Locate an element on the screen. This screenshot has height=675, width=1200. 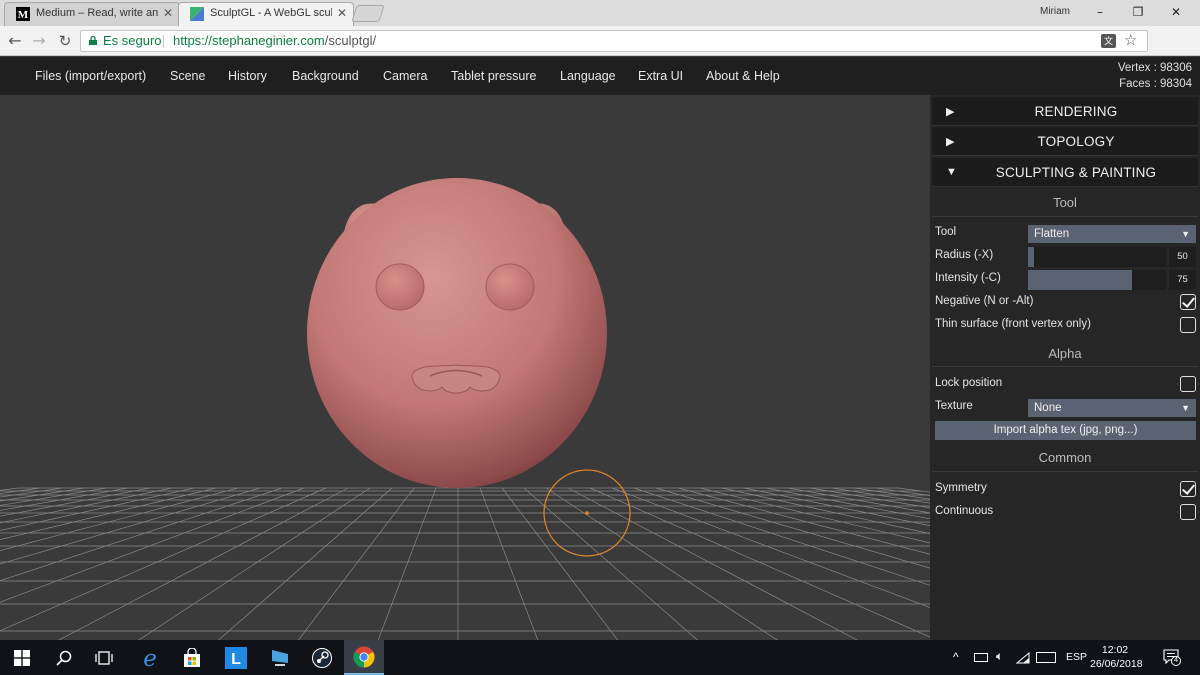
sculpt-model is located at coordinates (457, 333).